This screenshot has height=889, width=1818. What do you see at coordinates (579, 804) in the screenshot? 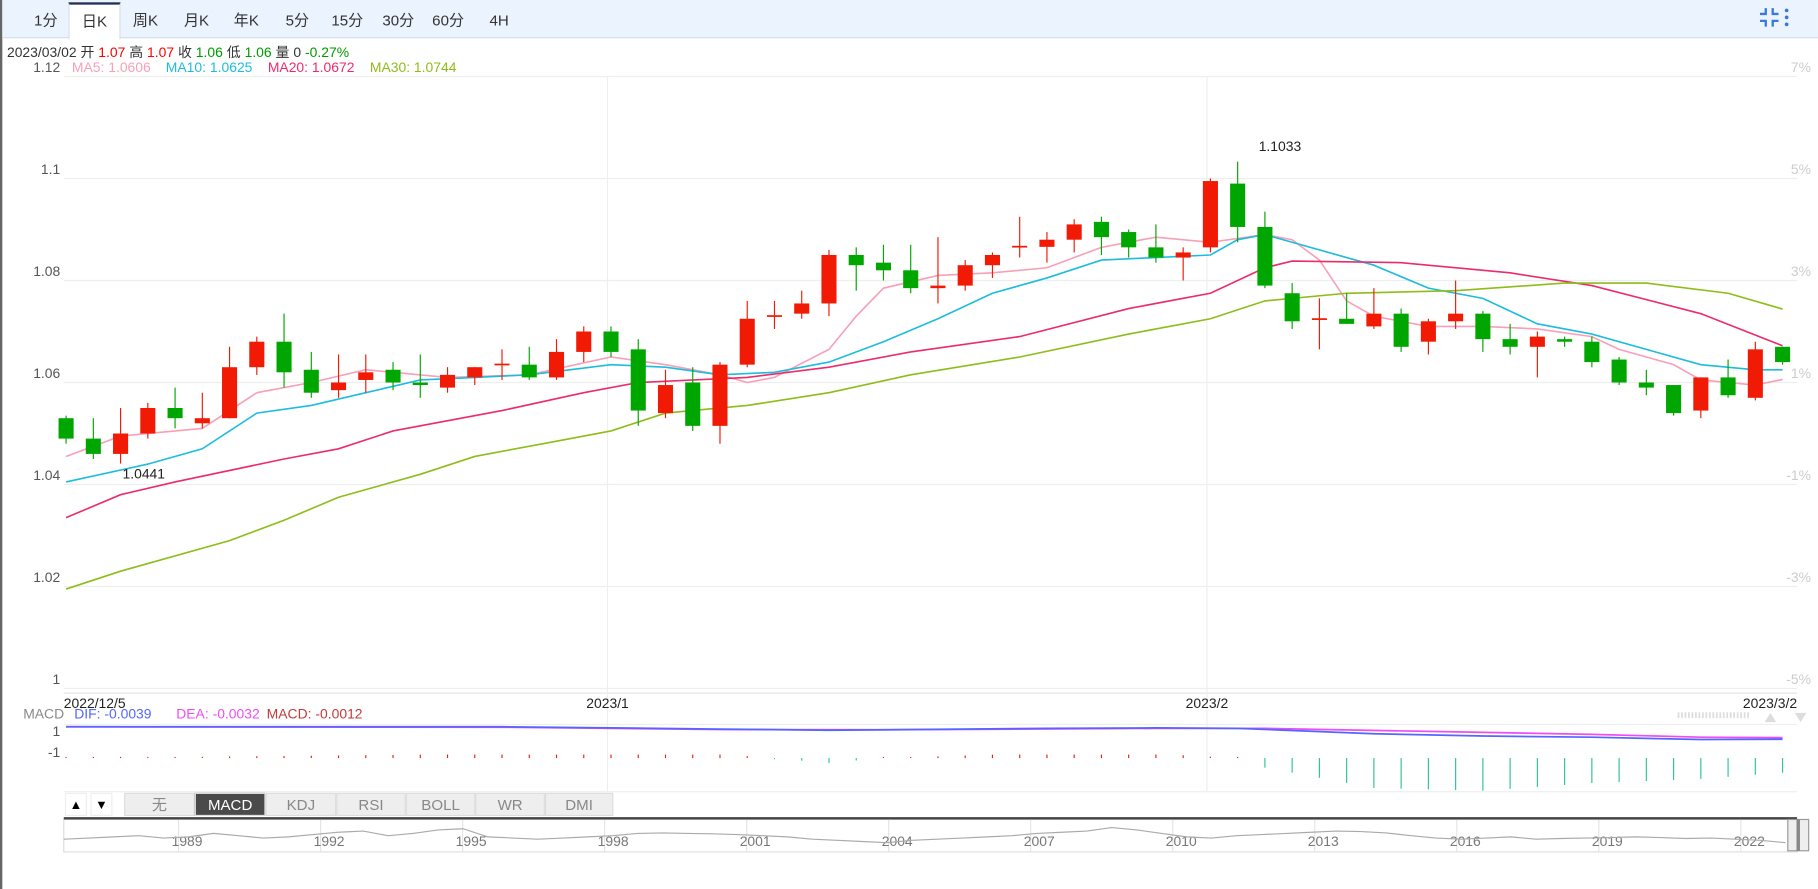
I see `indicator-tab-dmi: DMI` at bounding box center [579, 804].